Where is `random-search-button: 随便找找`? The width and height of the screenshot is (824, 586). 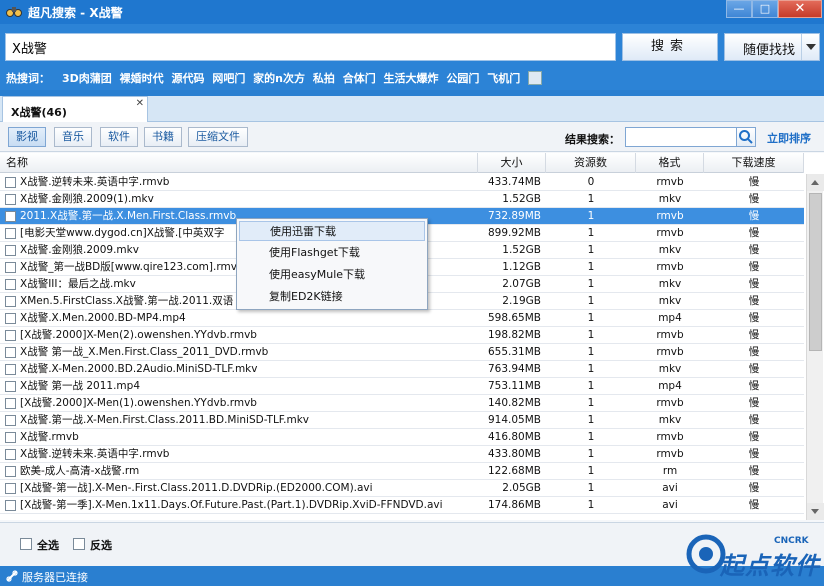
random-search-button: 随便找找 is located at coordinates (772, 47).